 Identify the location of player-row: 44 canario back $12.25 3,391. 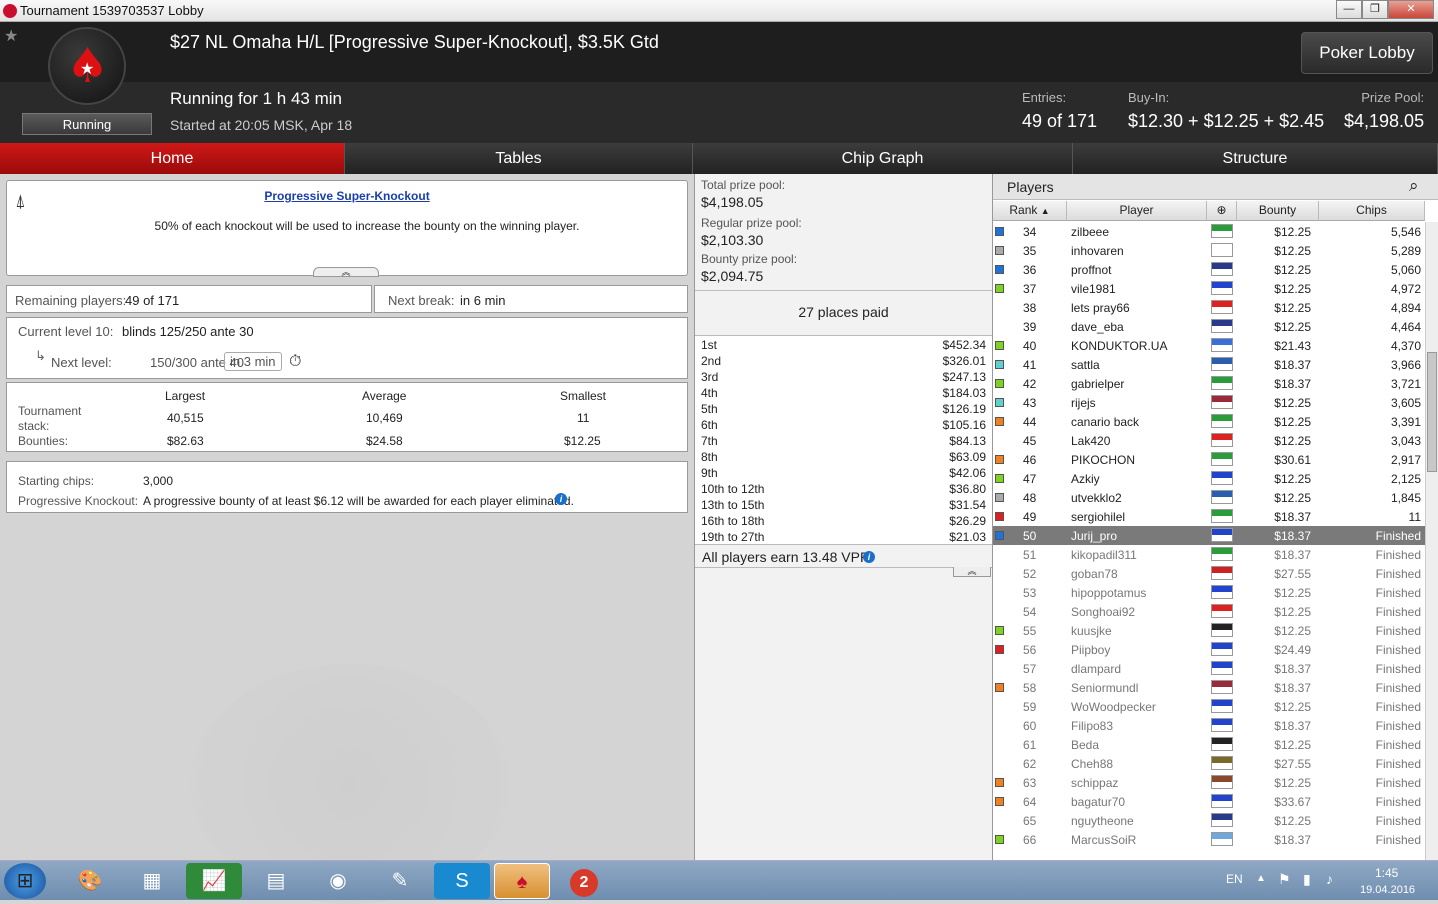
(1209, 421).